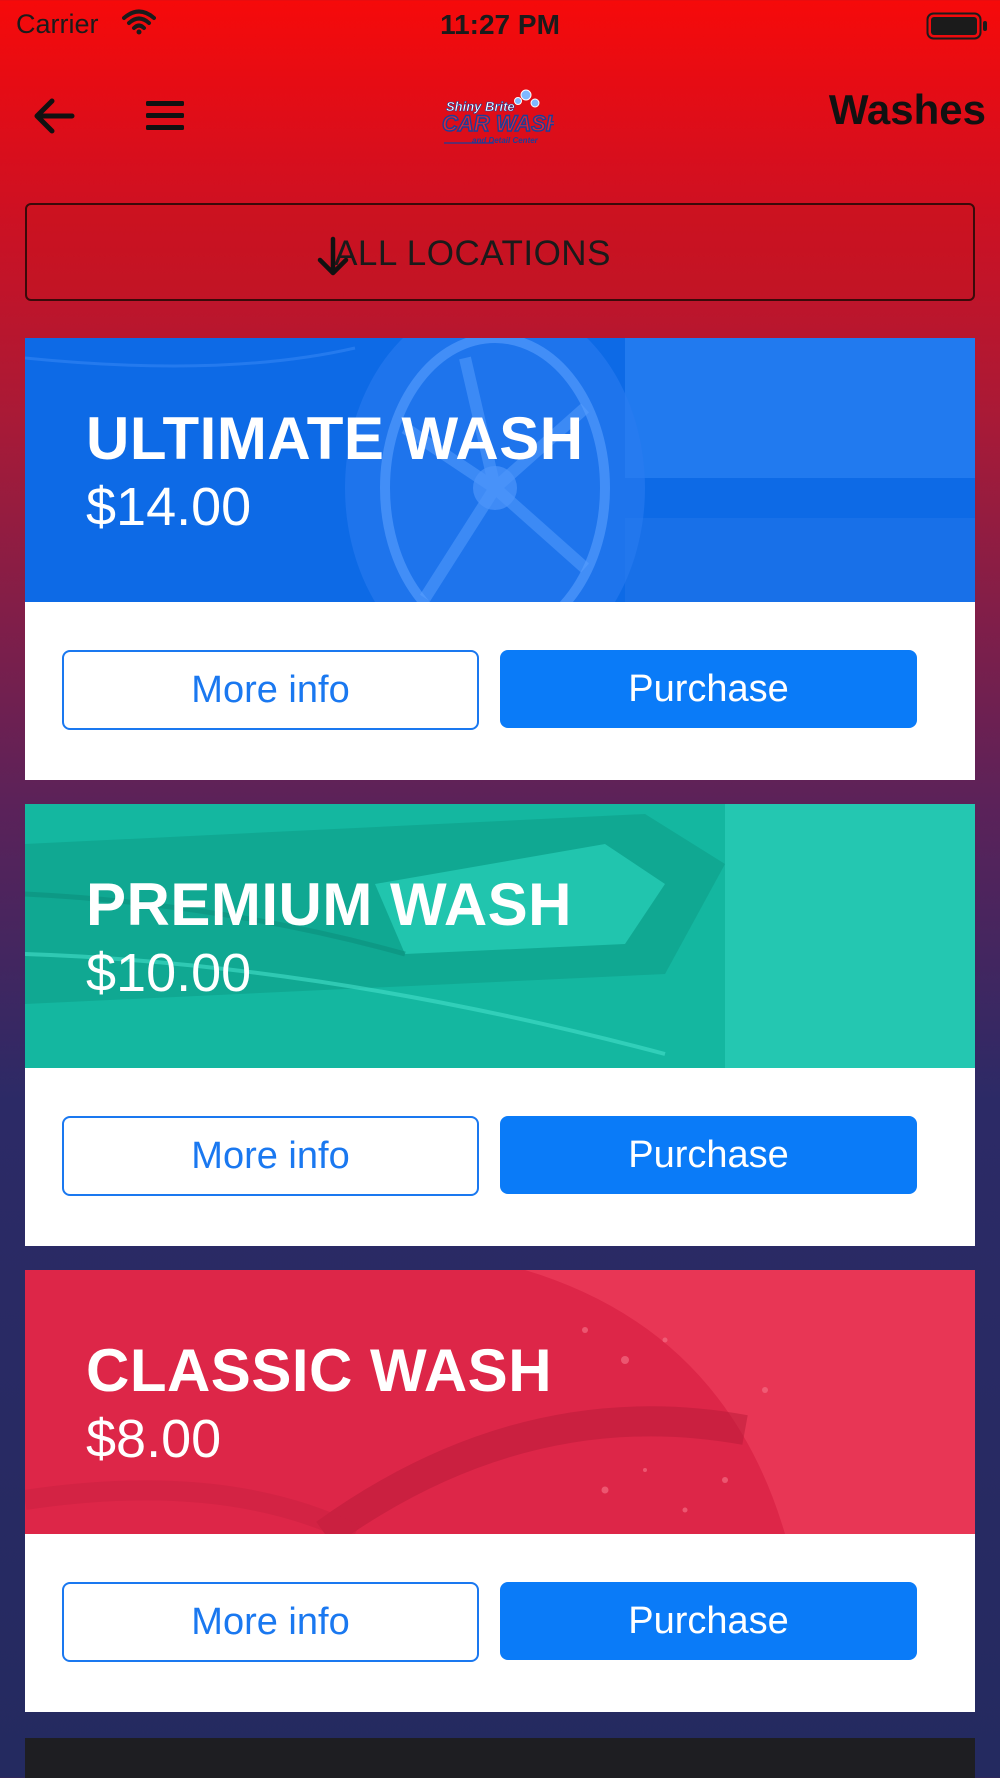  I want to click on wash-name: ULTIMATE WASH, so click(335, 438).